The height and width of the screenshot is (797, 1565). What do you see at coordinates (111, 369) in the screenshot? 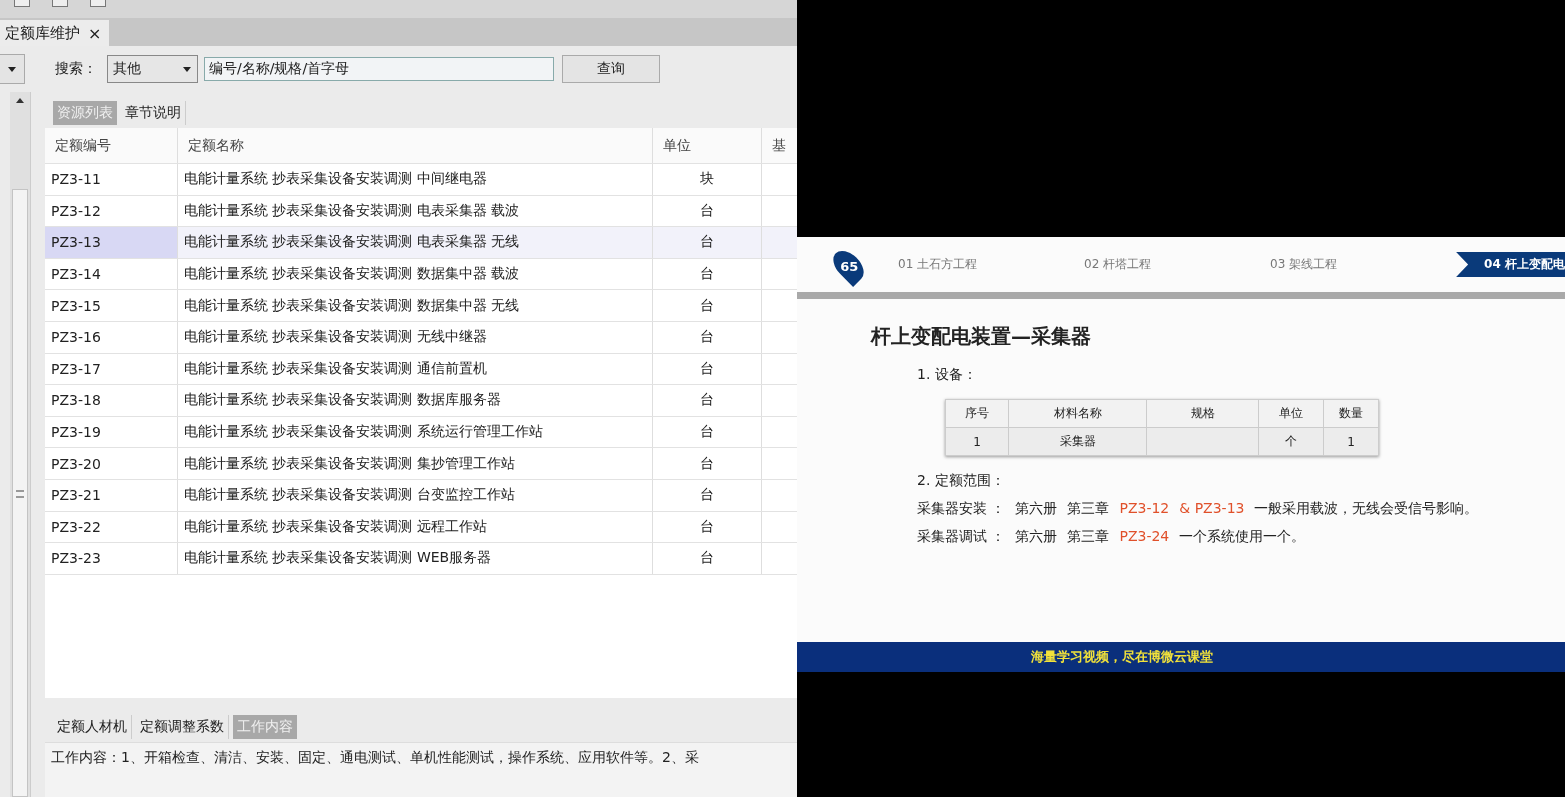
I see `table-cell: PZ3-17` at bounding box center [111, 369].